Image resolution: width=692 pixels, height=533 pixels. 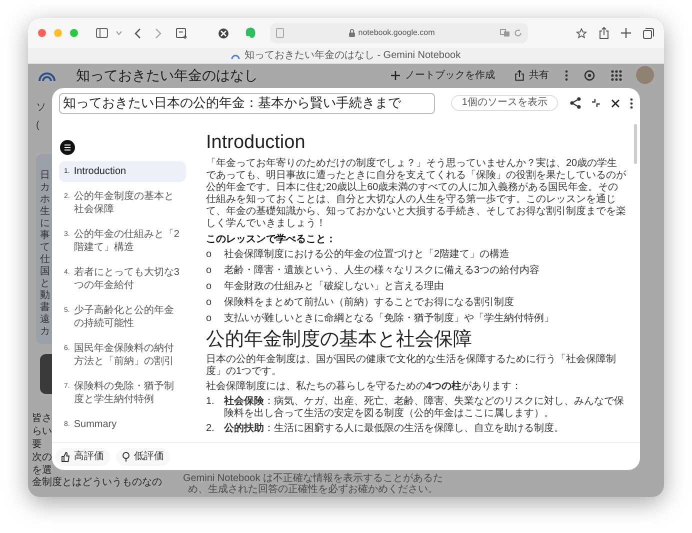 I want to click on backdrop-text: 仕, so click(x=45, y=260).